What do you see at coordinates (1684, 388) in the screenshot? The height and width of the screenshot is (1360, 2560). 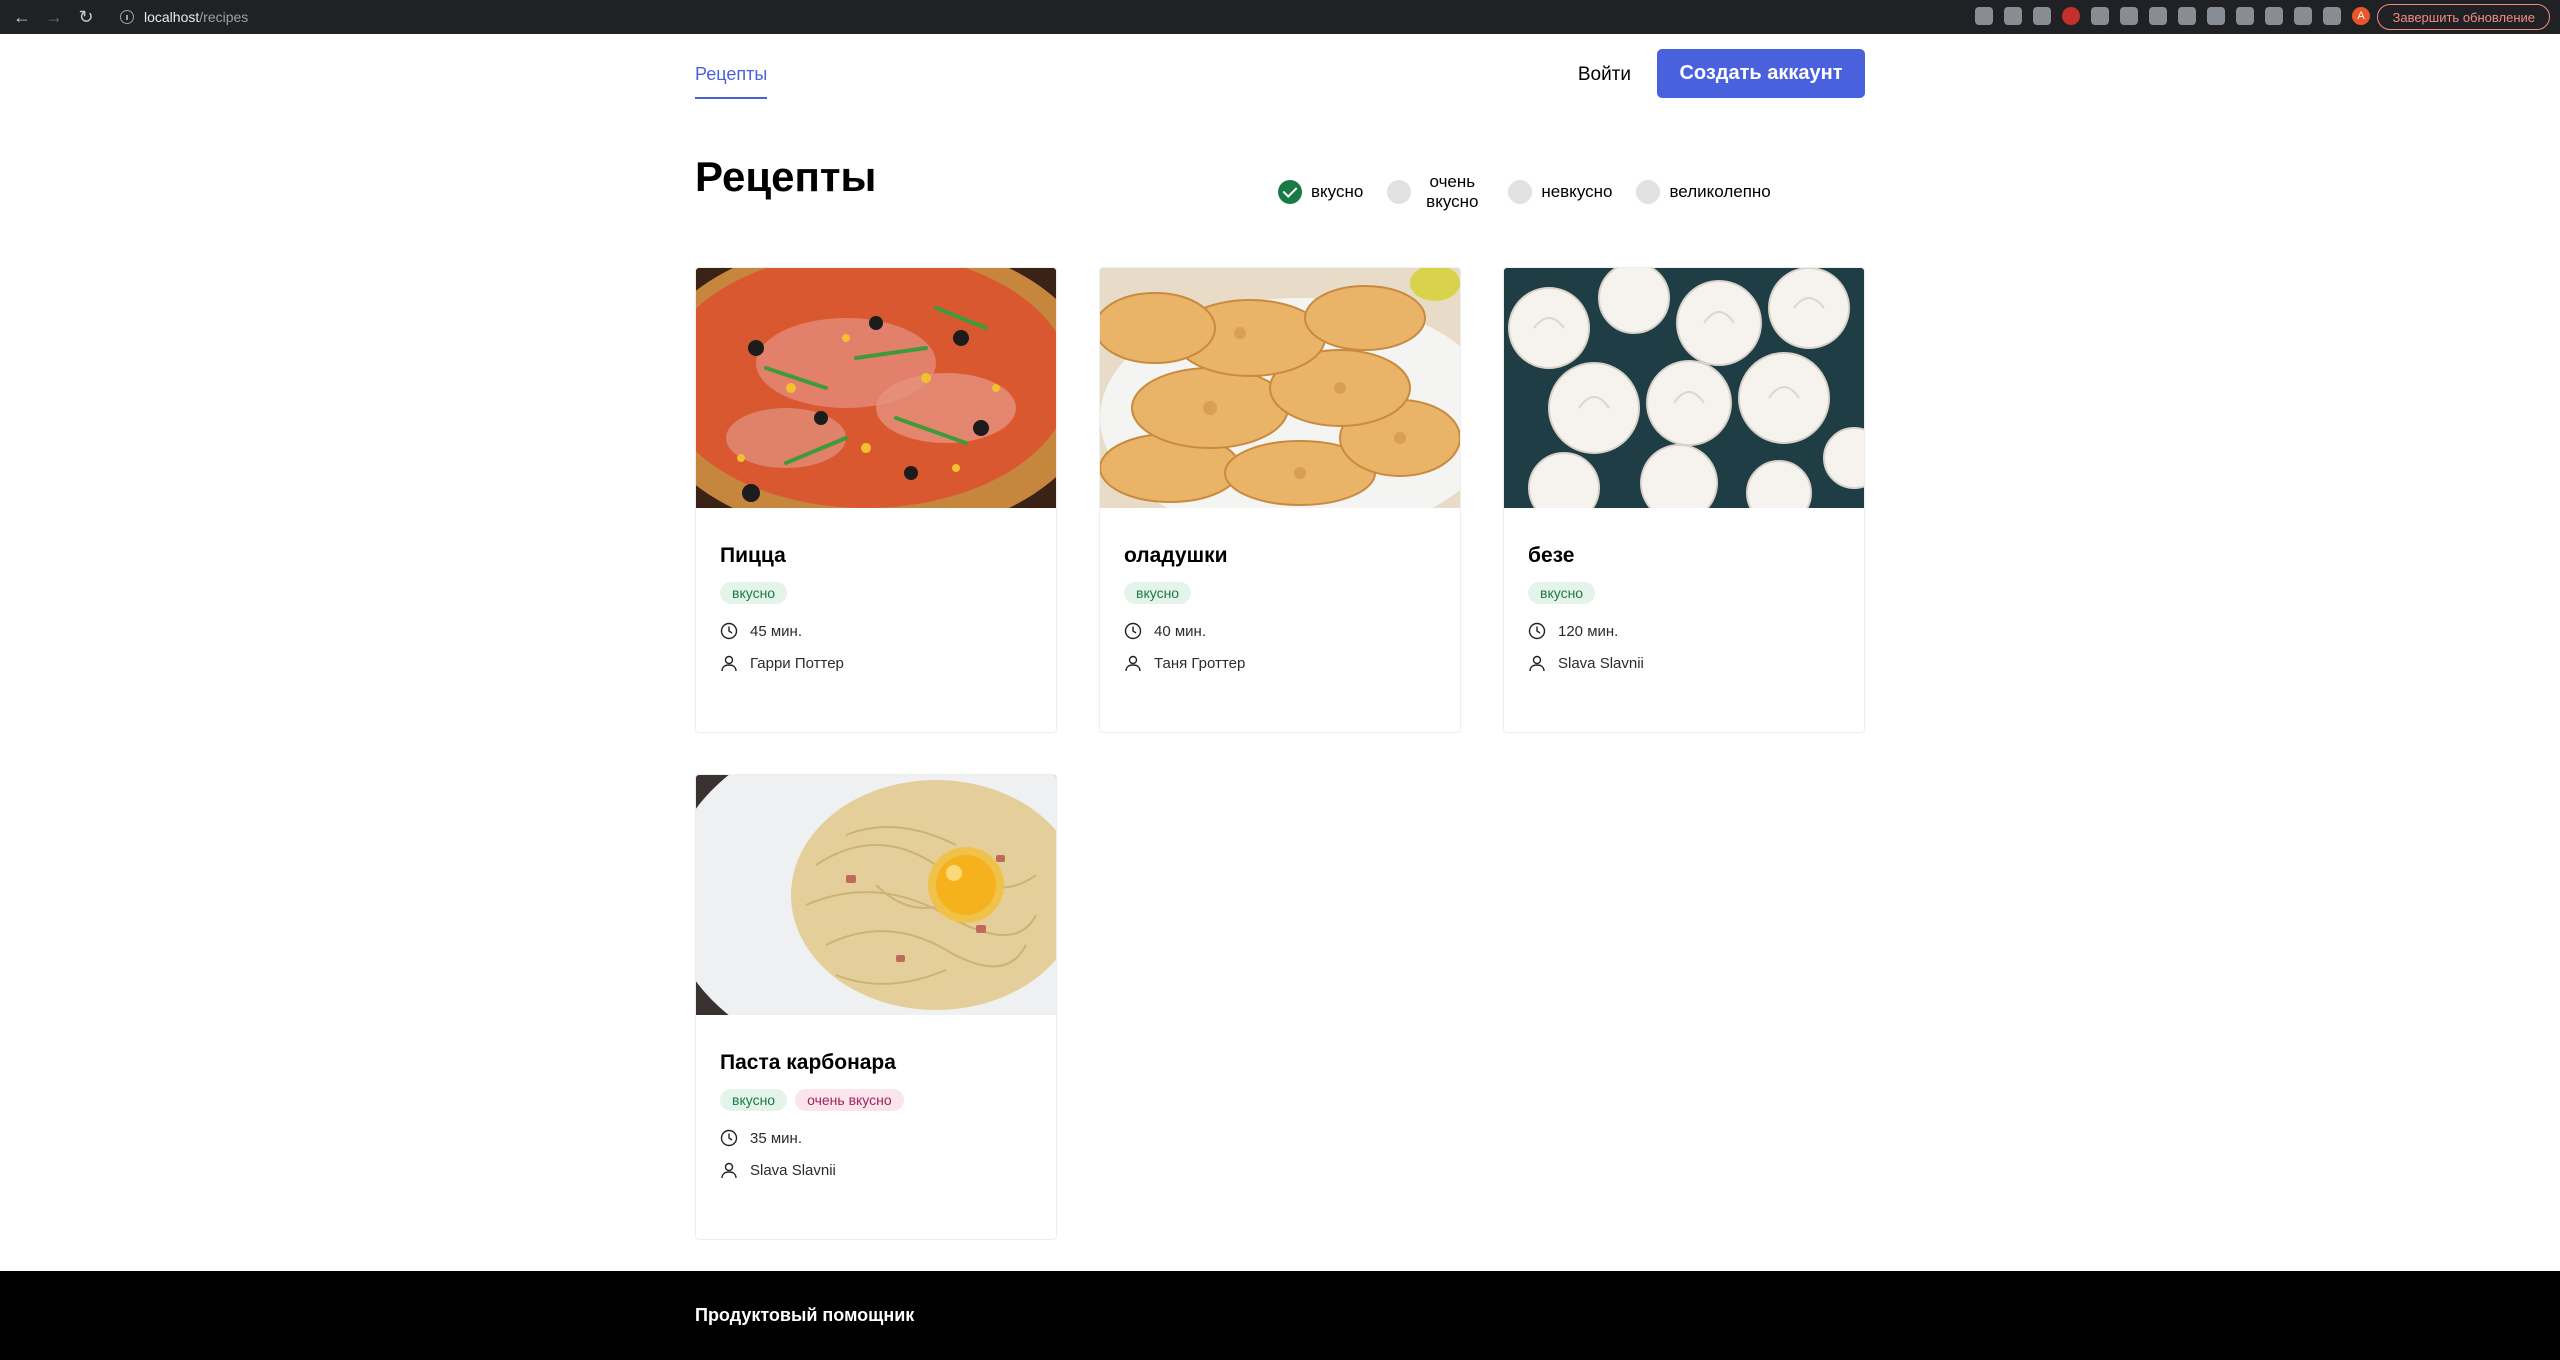 I see `meringue-photo` at bounding box center [1684, 388].